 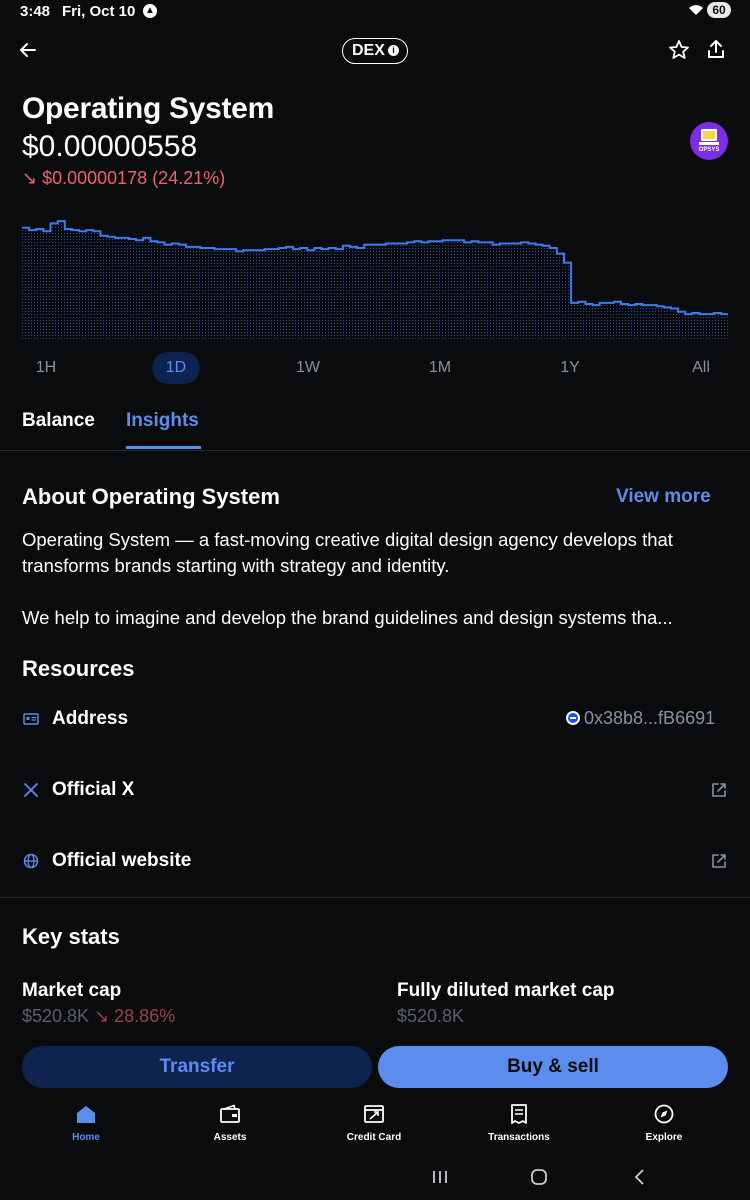 What do you see at coordinates (374, 1137) in the screenshot?
I see `nav-credit-card-label: Credit Card` at bounding box center [374, 1137].